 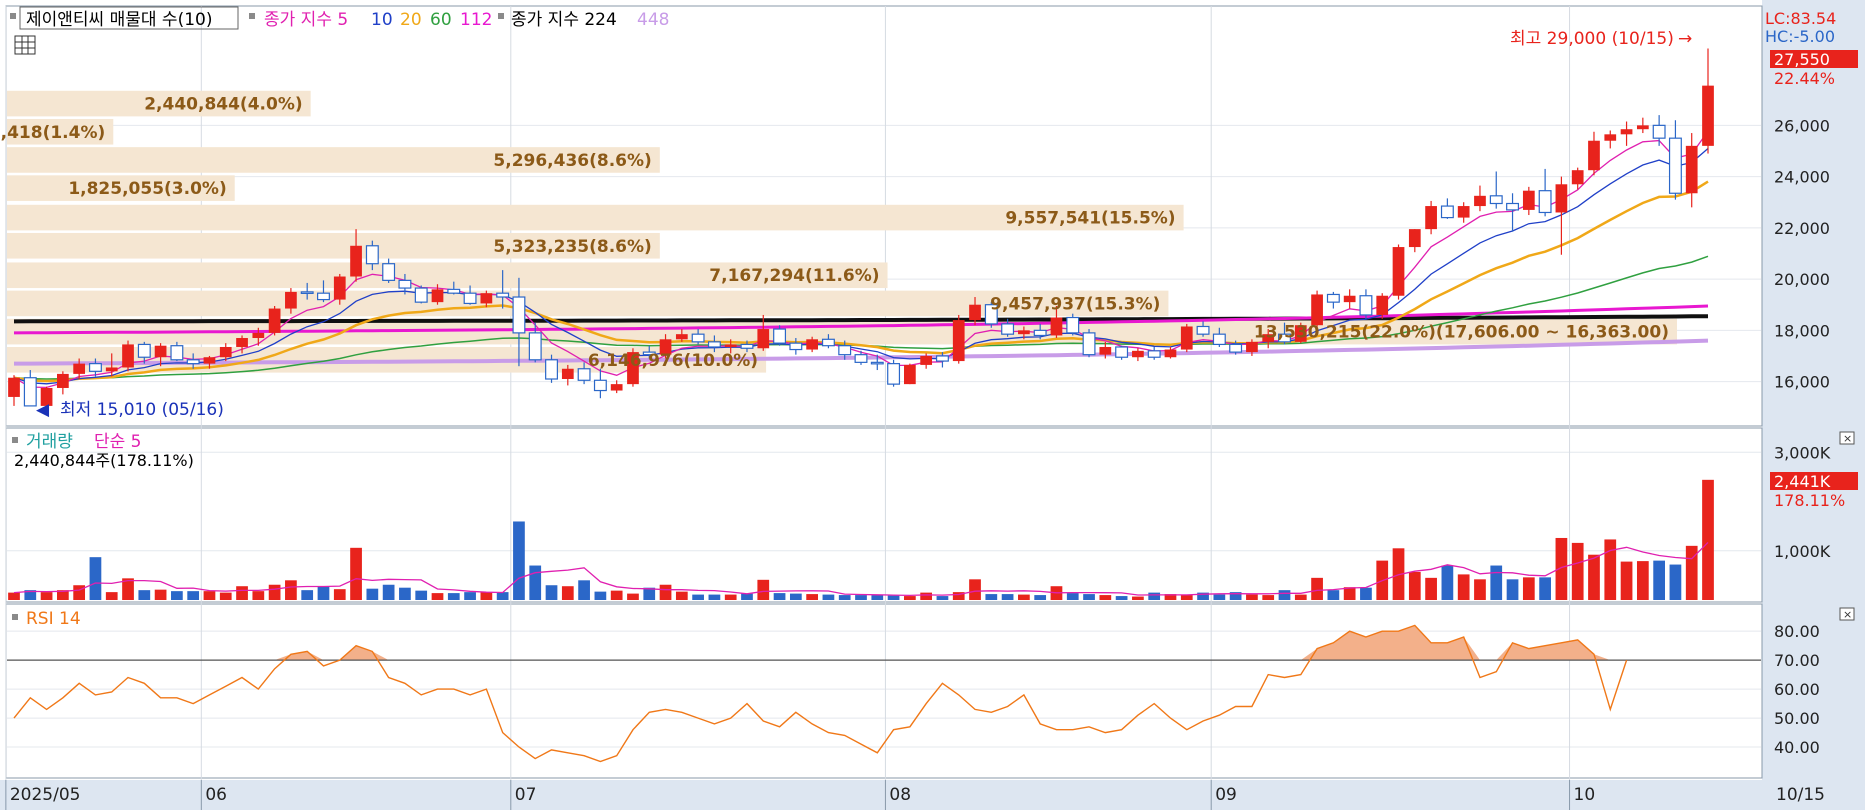 What do you see at coordinates (411, 20) in the screenshot?
I see `legend-ma20: 20` at bounding box center [411, 20].